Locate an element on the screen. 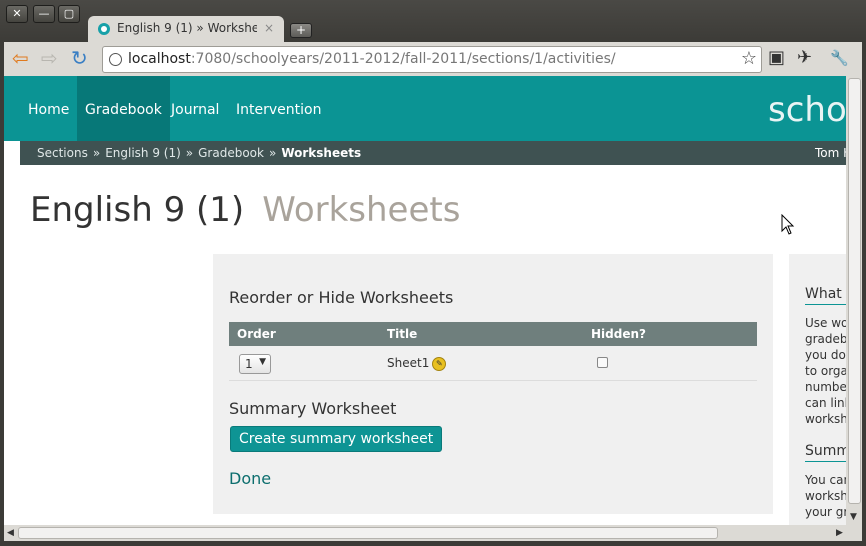 The image size is (866, 546). tab-title: English 9 (1) » Worksheets is located at coordinates (187, 28).